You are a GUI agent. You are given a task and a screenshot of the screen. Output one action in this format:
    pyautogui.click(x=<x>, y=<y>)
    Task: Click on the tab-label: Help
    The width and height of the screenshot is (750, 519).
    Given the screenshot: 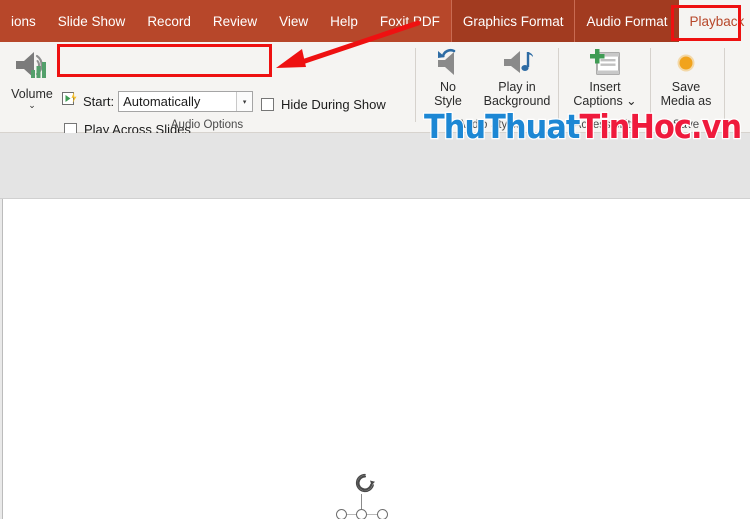 What is the action you would take?
    pyautogui.click(x=344, y=21)
    